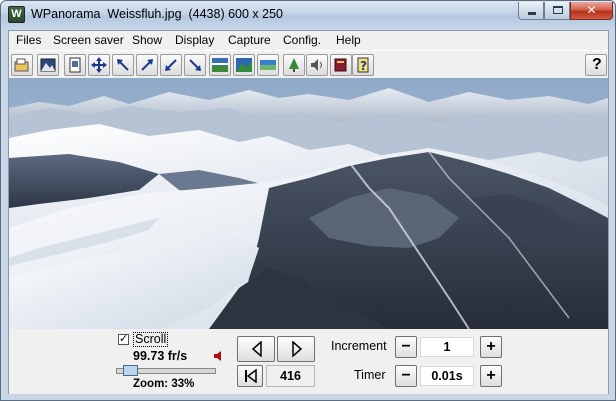 The image size is (616, 401). What do you see at coordinates (28, 40) in the screenshot?
I see `menu-files: Files` at bounding box center [28, 40].